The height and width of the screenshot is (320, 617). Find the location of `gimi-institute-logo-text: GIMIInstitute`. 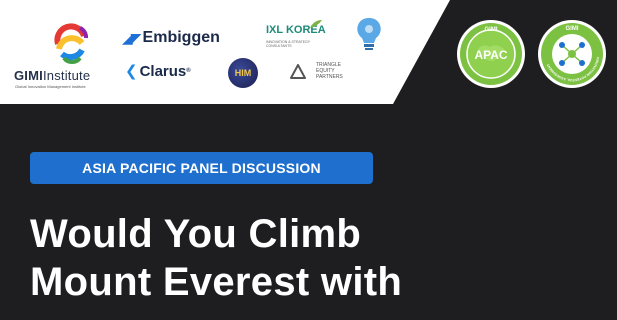

gimi-institute-logo-text: GIMIInstitute is located at coordinates (52, 75).